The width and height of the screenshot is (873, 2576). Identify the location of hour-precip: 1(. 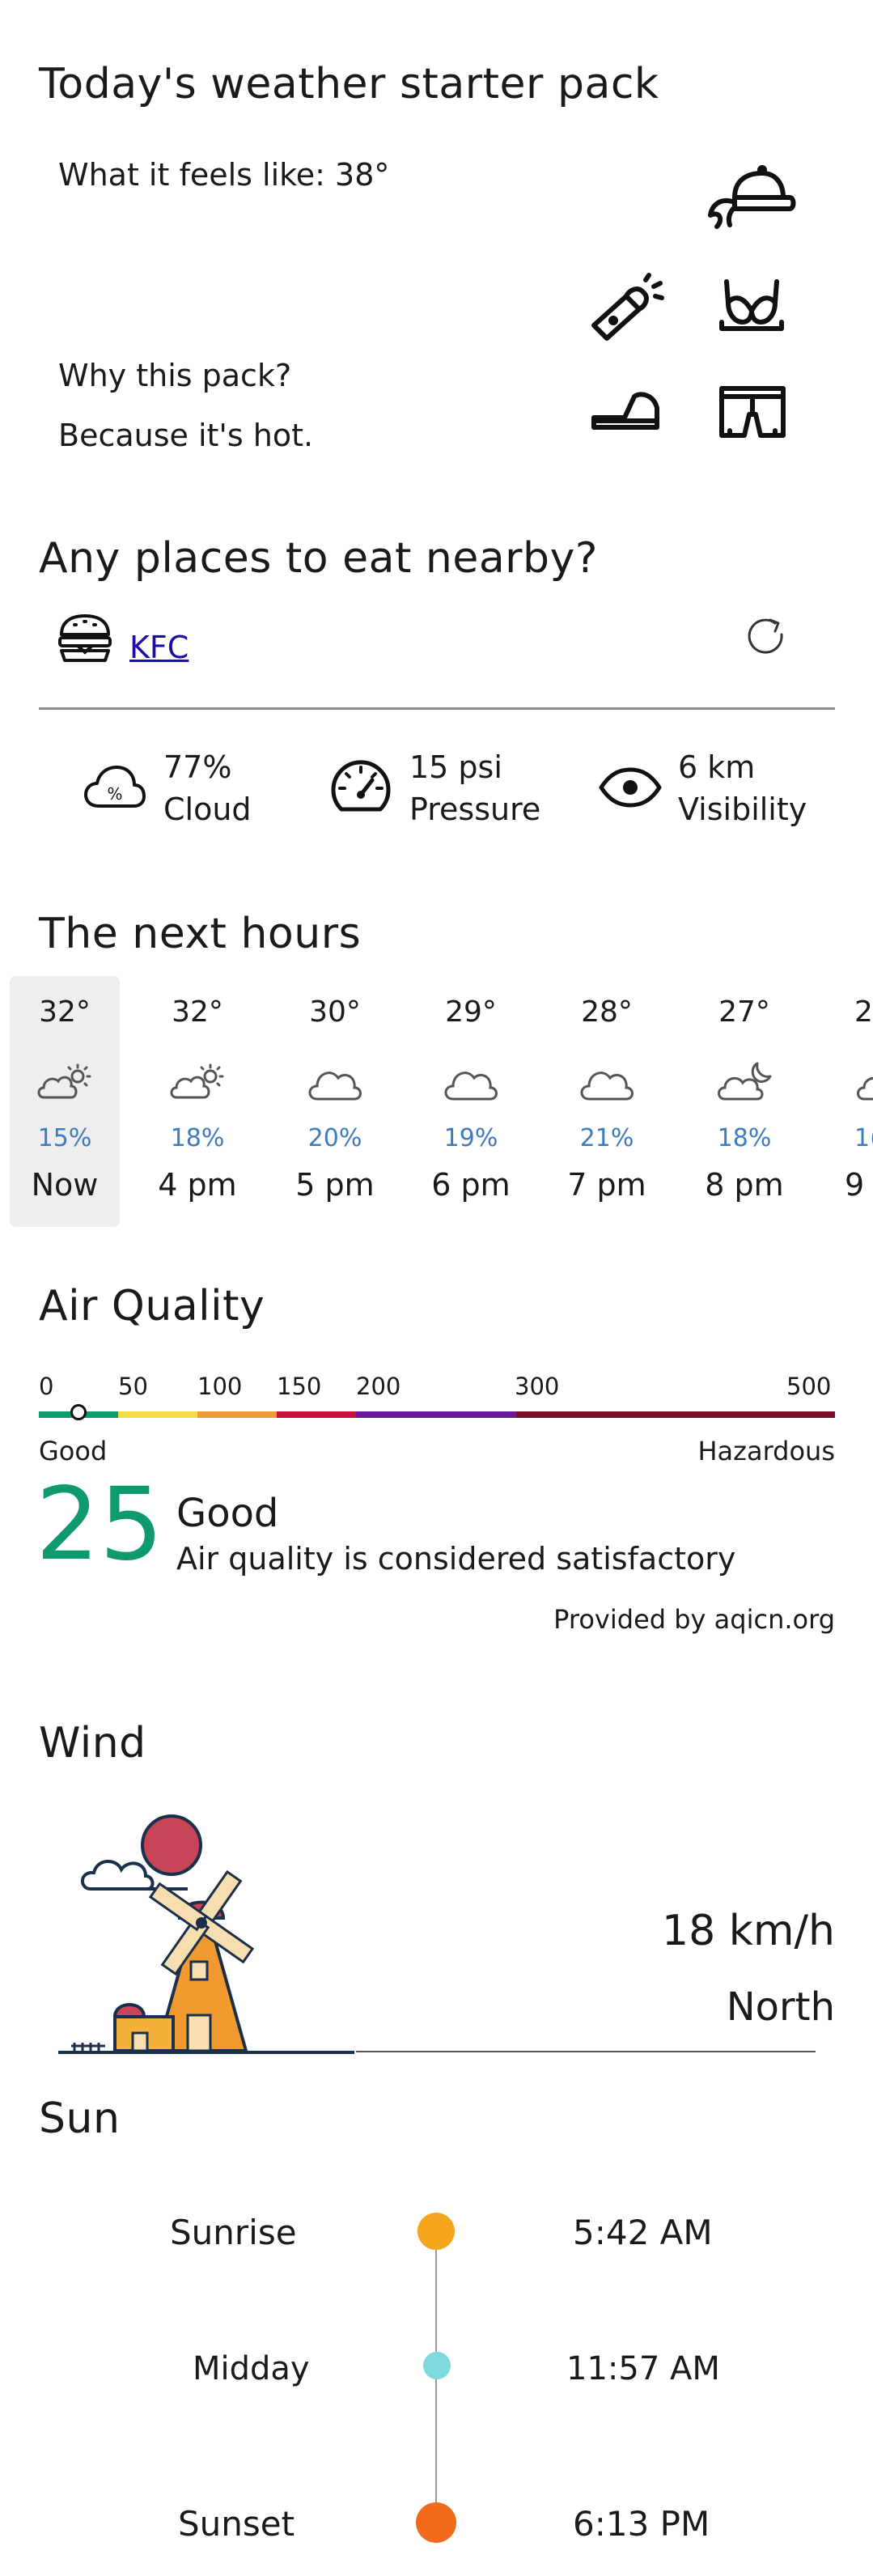
(864, 1138).